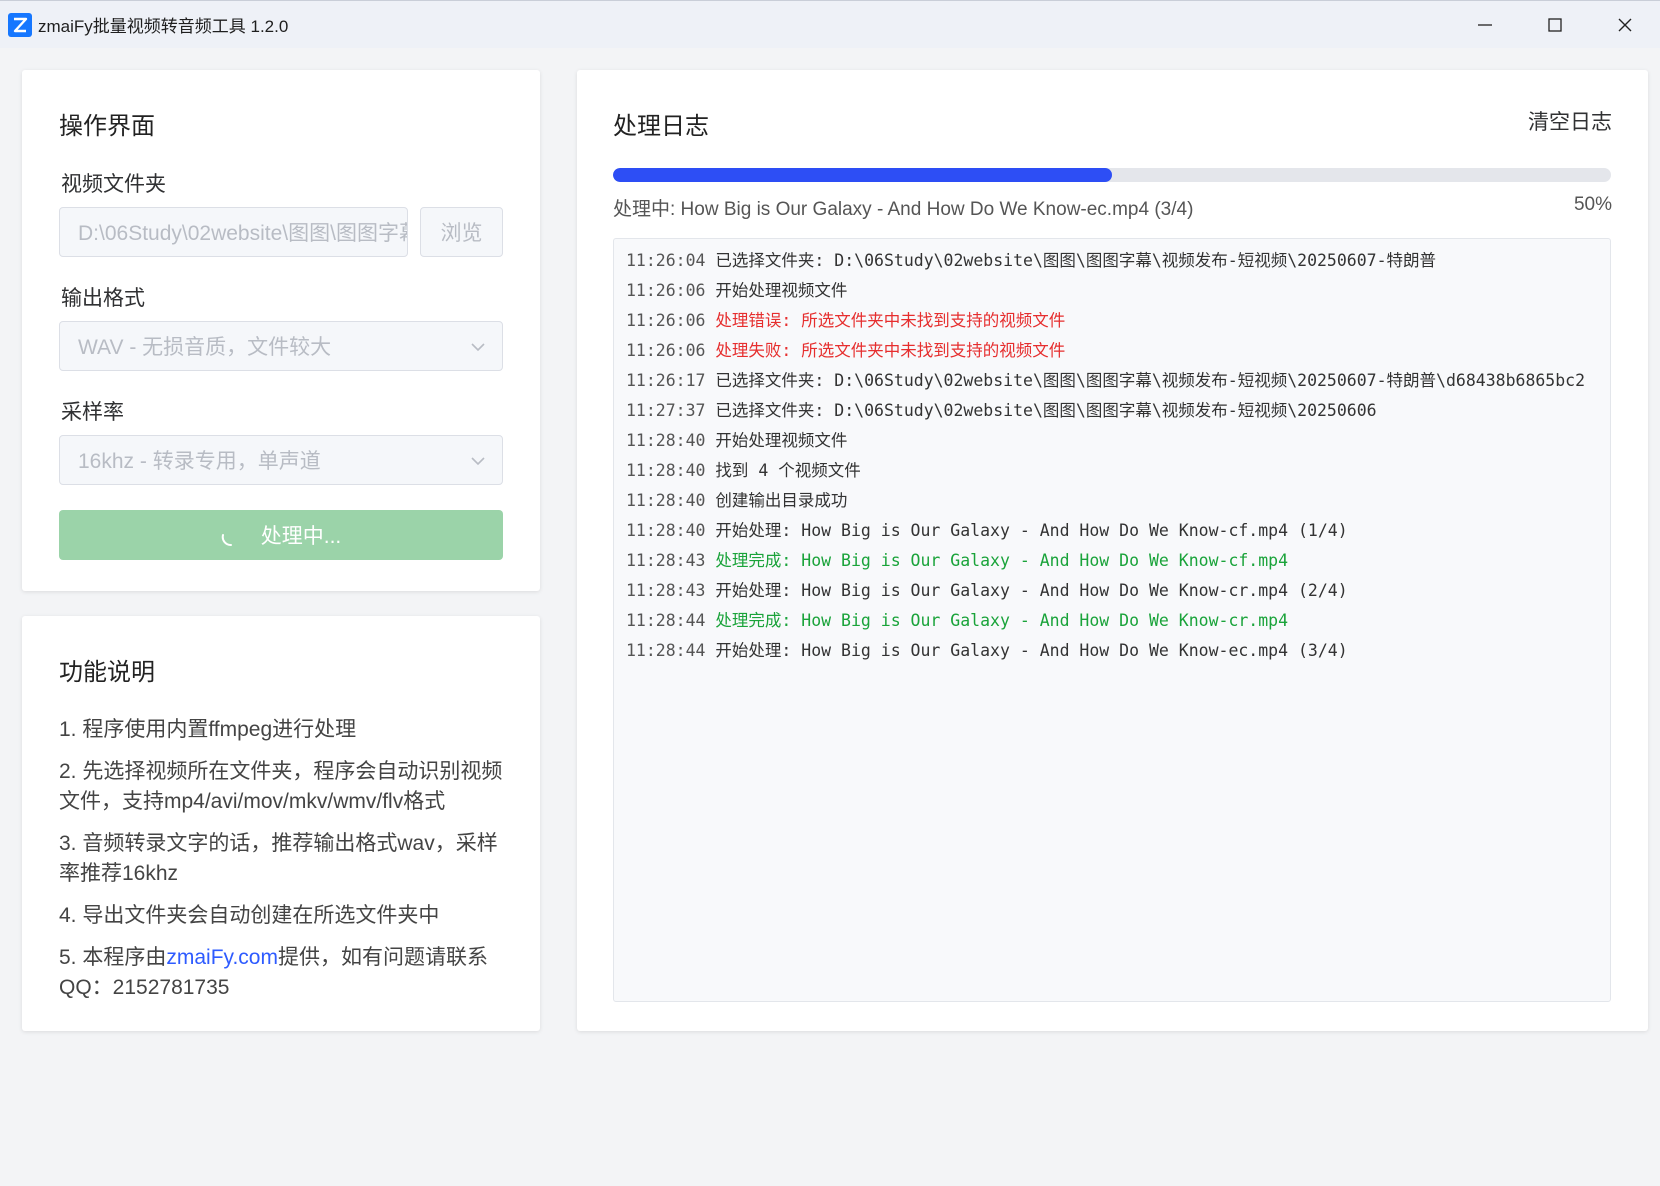  I want to click on window-controls, so click(1555, 25).